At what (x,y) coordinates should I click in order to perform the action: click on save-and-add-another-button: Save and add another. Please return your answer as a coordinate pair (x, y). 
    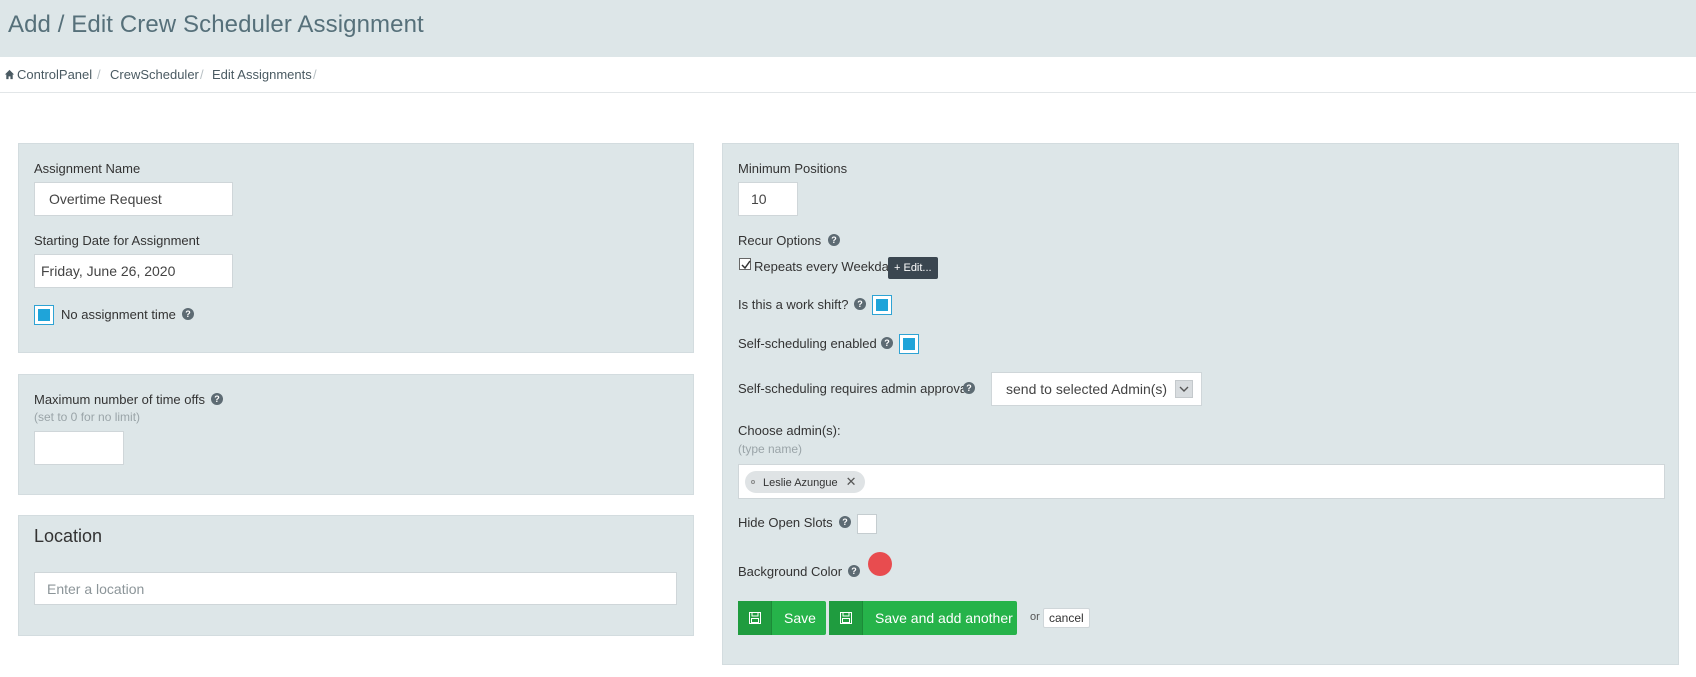
    Looking at the image, I should click on (923, 618).